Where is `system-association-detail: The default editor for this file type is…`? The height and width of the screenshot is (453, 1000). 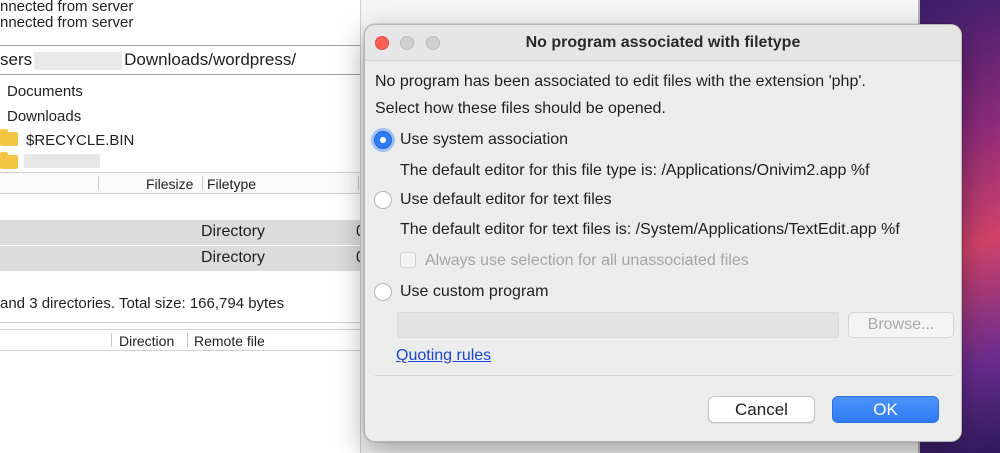
system-association-detail: The default editor for this file type is… is located at coordinates (635, 170).